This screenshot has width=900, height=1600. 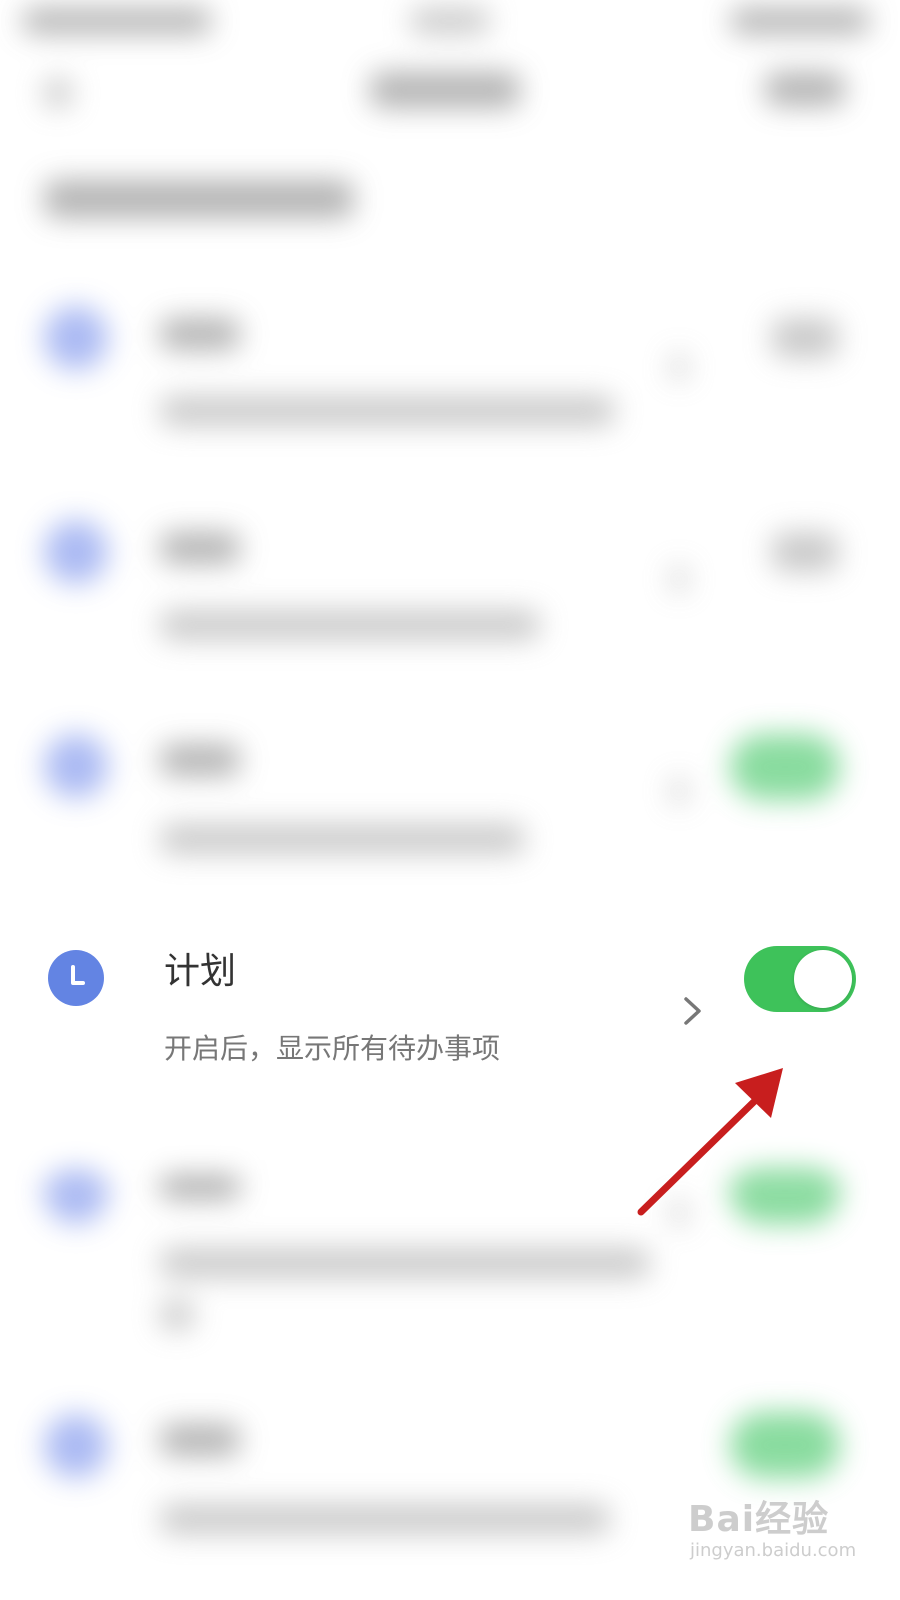 I want to click on clock-icon, so click(x=76, y=978).